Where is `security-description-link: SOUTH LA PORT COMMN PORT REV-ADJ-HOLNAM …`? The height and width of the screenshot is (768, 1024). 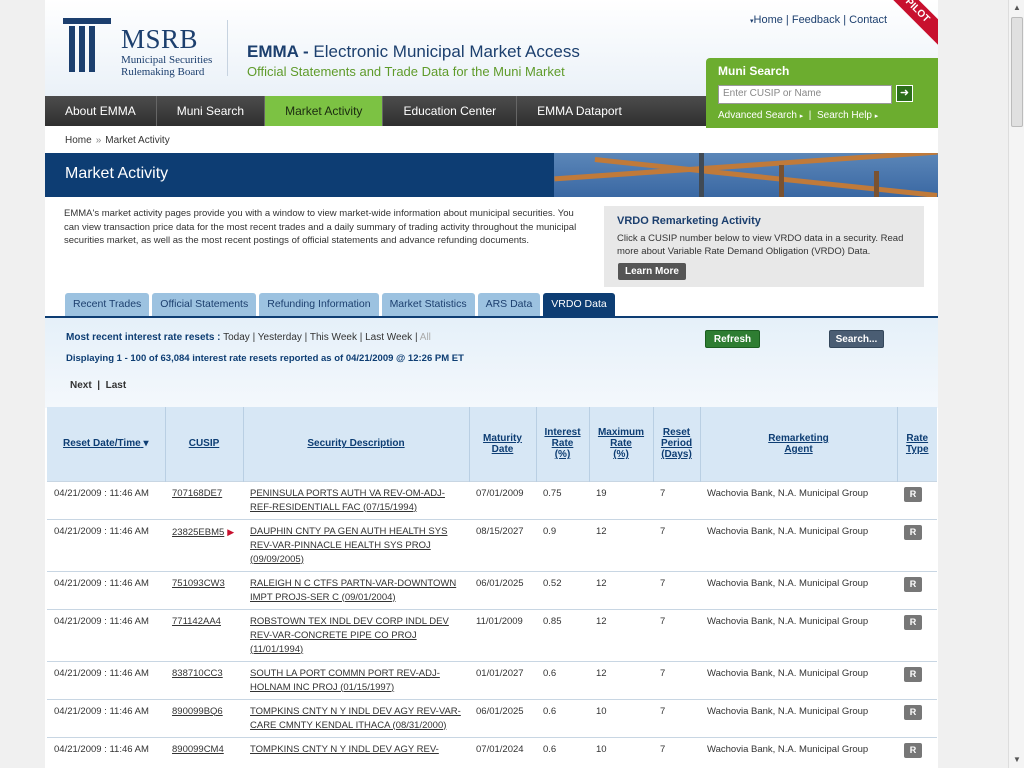
security-description-link: SOUTH LA PORT COMMN PORT REV-ADJ-HOLNAM … is located at coordinates (356, 679).